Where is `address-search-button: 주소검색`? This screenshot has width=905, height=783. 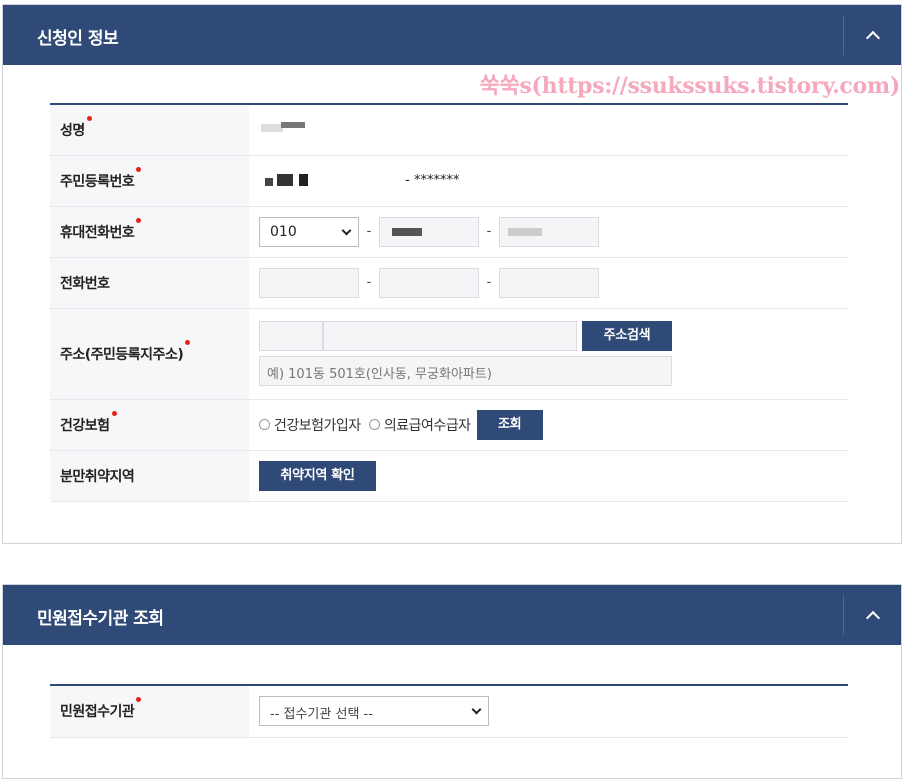
address-search-button: 주소검색 is located at coordinates (627, 336).